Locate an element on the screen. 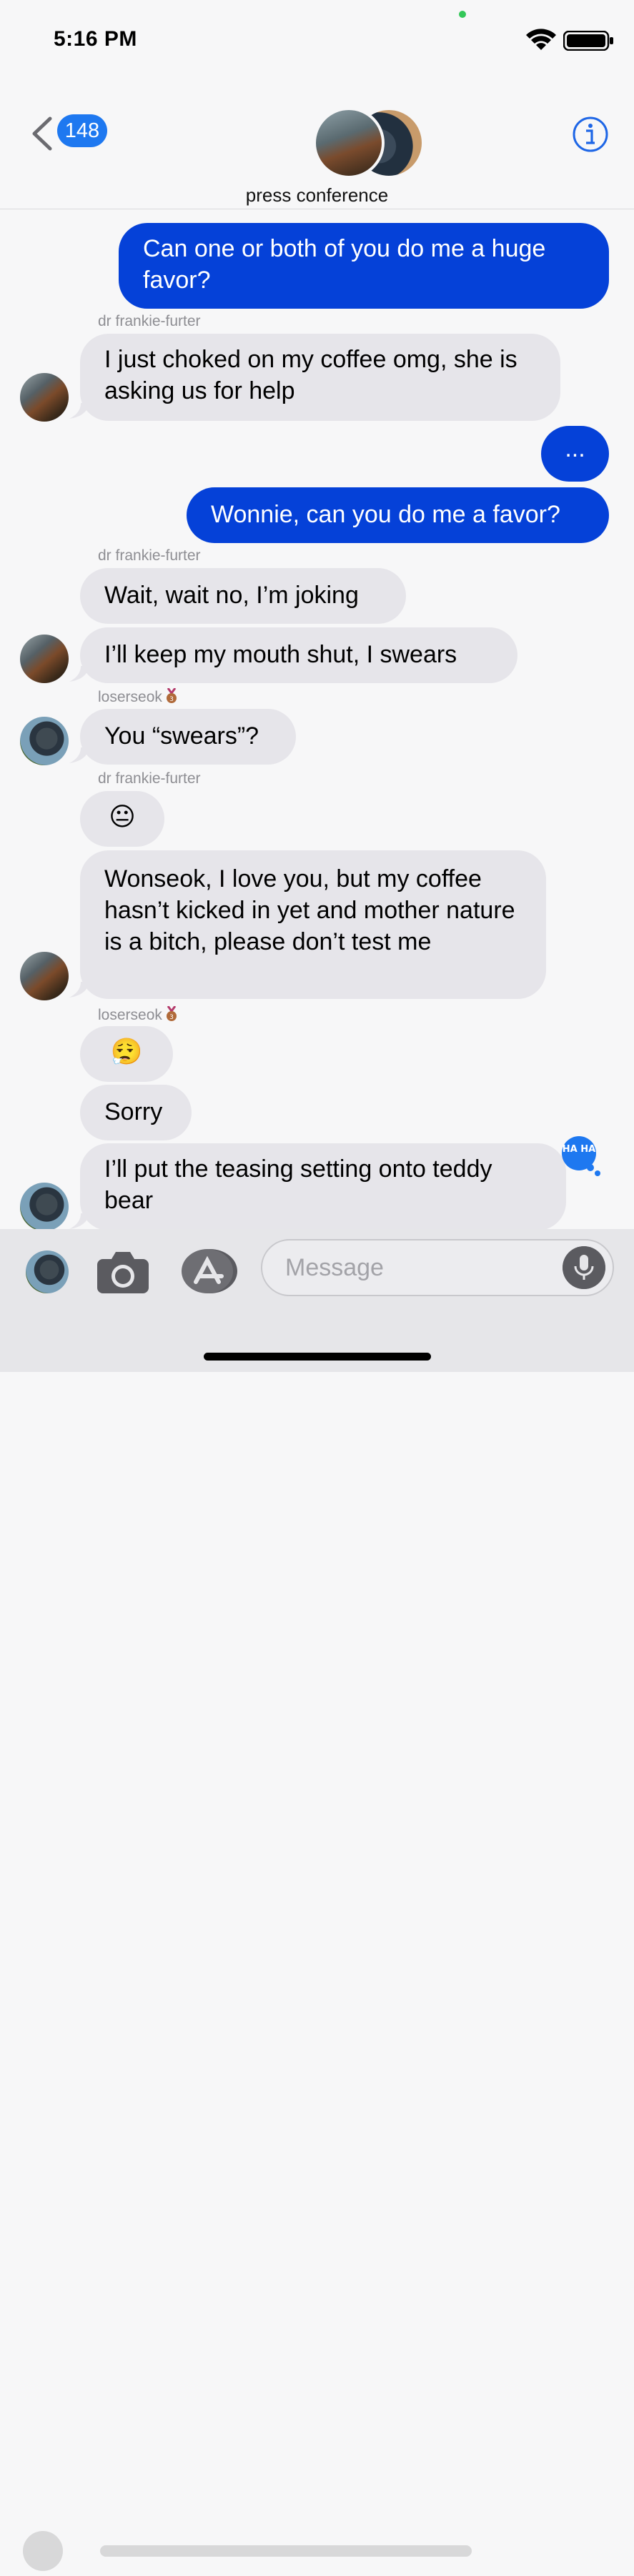  message-bubble-received: I’ll keep my mouth shut, I swears is located at coordinates (298, 655).